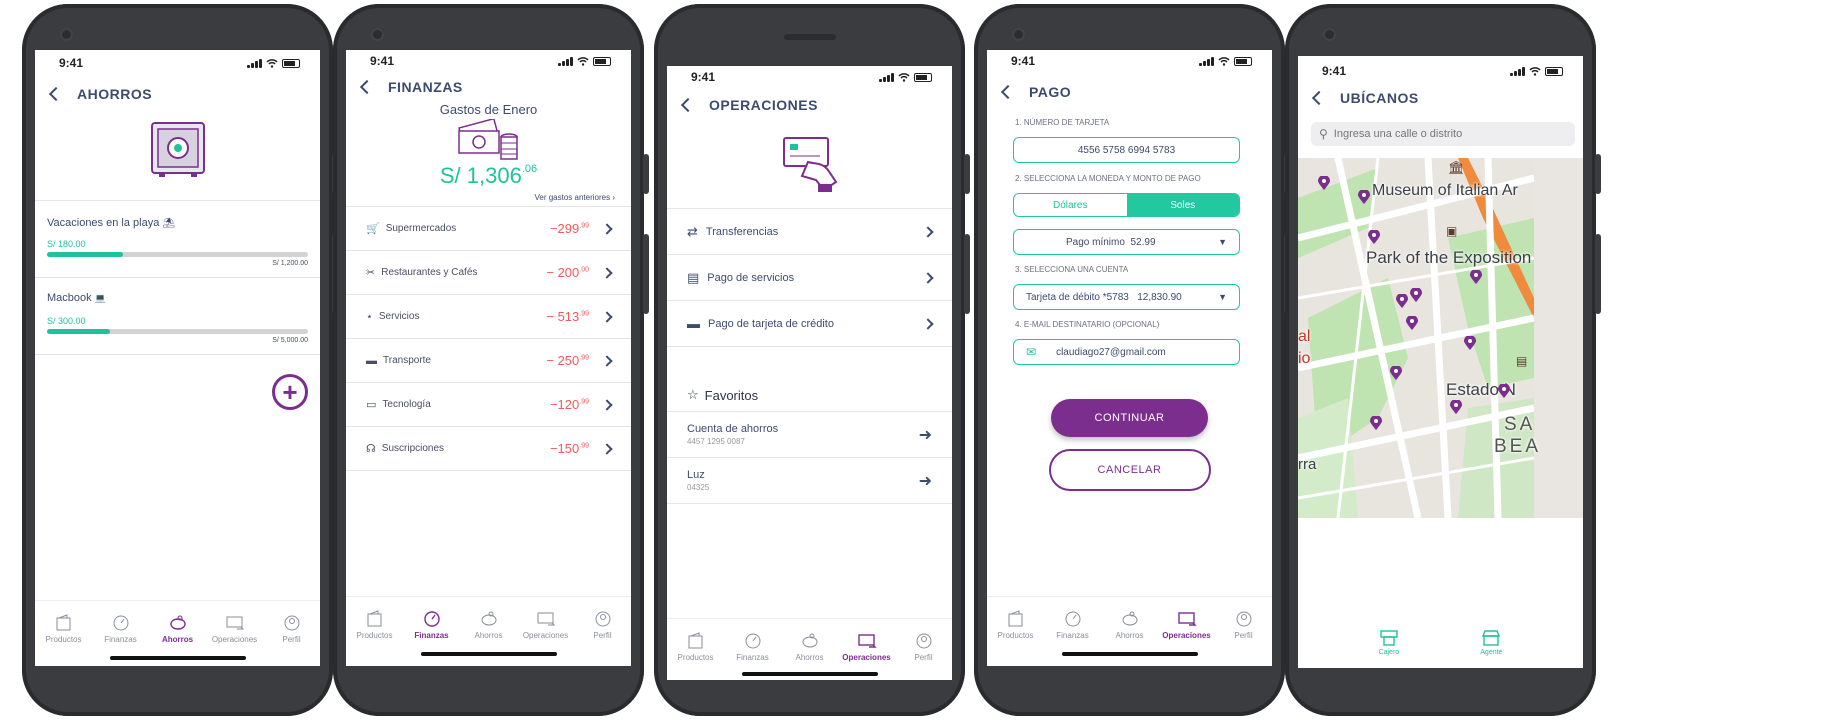  What do you see at coordinates (1062, 122) in the screenshot?
I see `step1-label: 1. NÚMERO DE TARJETA` at bounding box center [1062, 122].